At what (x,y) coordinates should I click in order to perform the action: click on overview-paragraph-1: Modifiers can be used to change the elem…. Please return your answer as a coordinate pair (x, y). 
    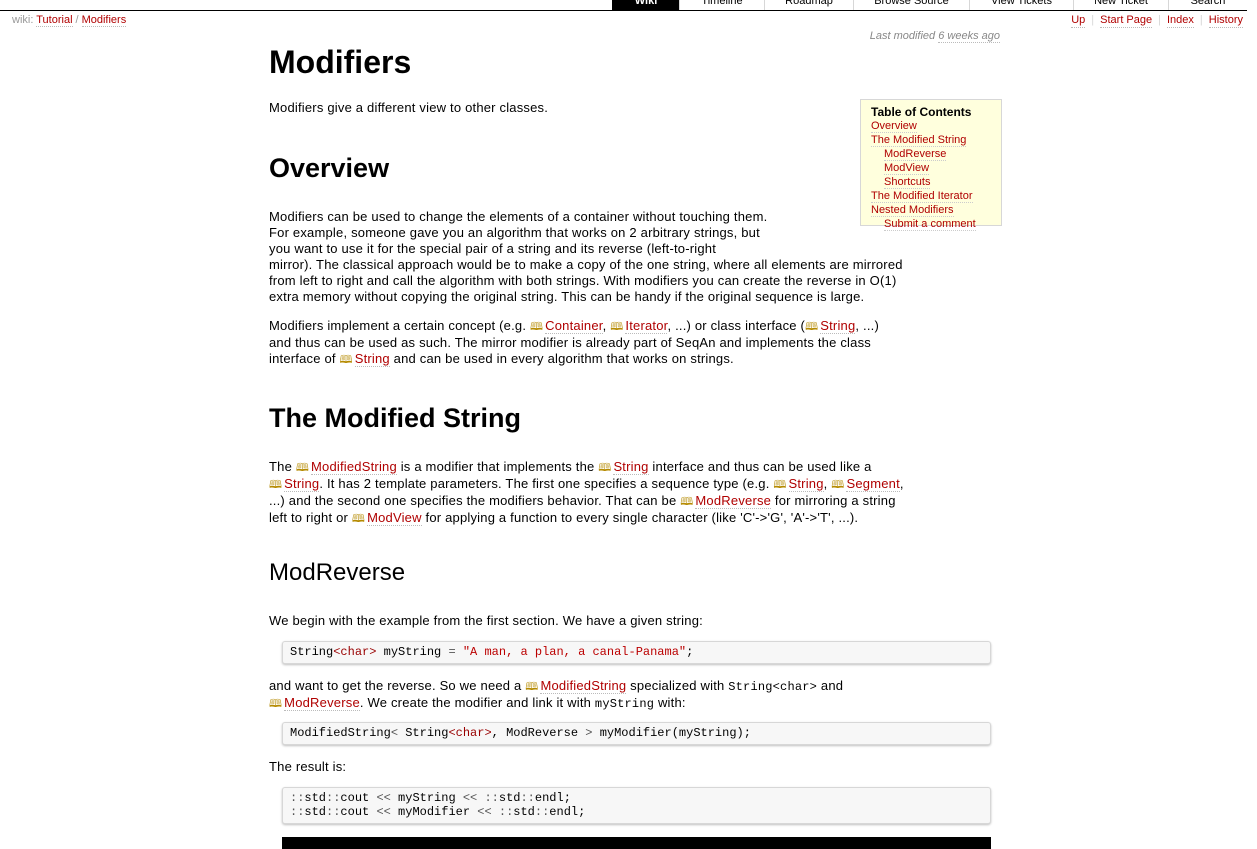
    Looking at the image, I should click on (636, 257).